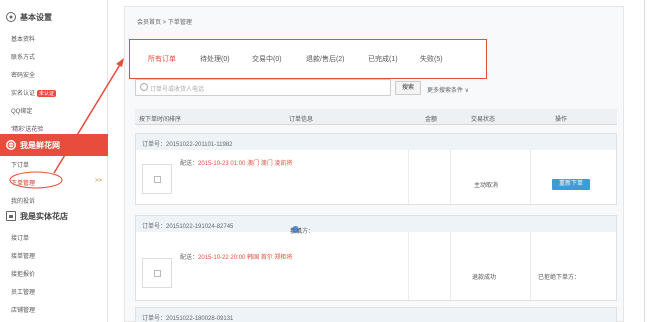 This screenshot has height=322, width=654. Describe the element at coordinates (571, 184) in the screenshot. I see `reorder-button: 重新下单` at that location.